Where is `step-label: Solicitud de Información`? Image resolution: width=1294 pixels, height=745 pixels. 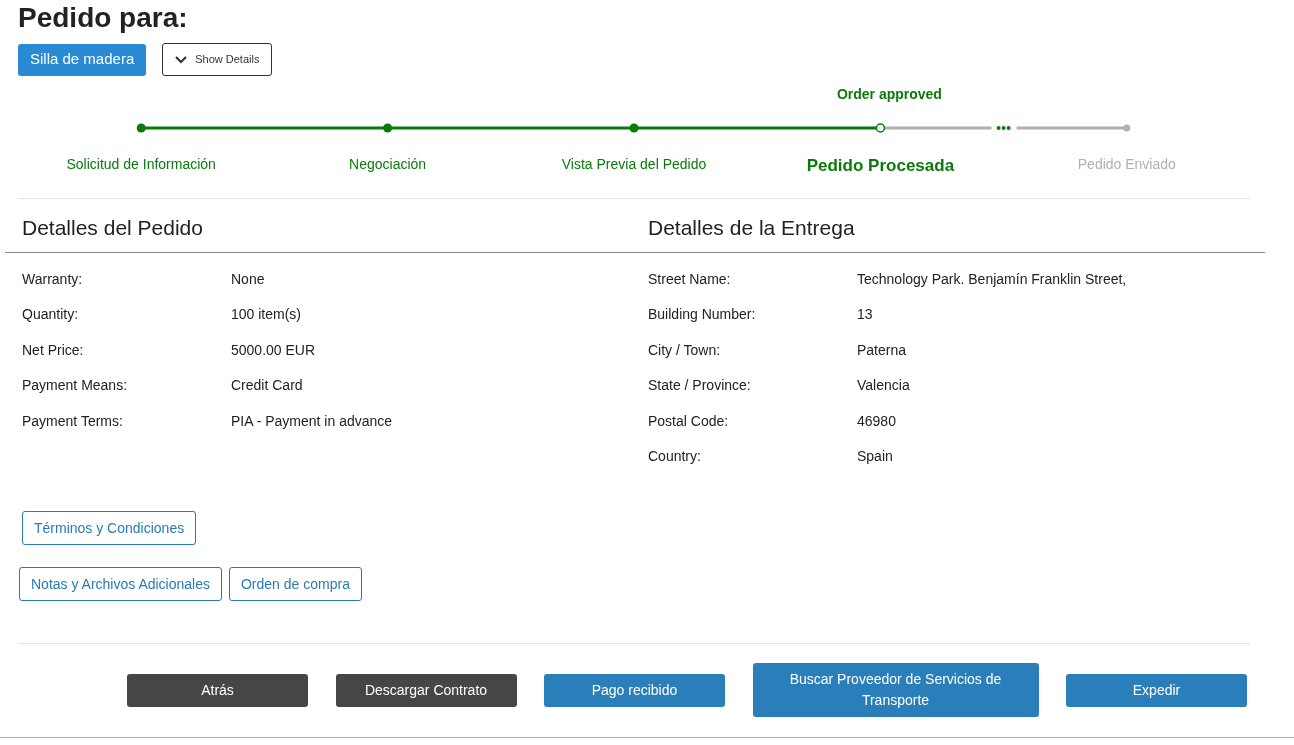 step-label: Solicitud de Información is located at coordinates (141, 164).